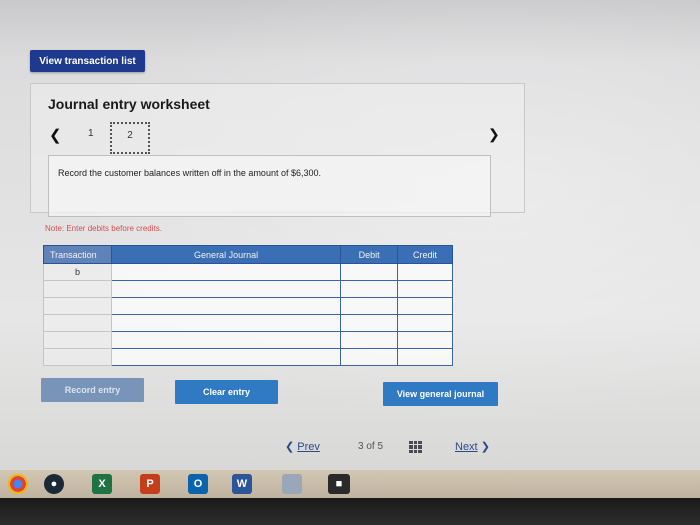 Image resolution: width=700 pixels, height=525 pixels. What do you see at coordinates (55, 135) in the screenshot?
I see `previous-step-chevron-icon: ❮` at bounding box center [55, 135].